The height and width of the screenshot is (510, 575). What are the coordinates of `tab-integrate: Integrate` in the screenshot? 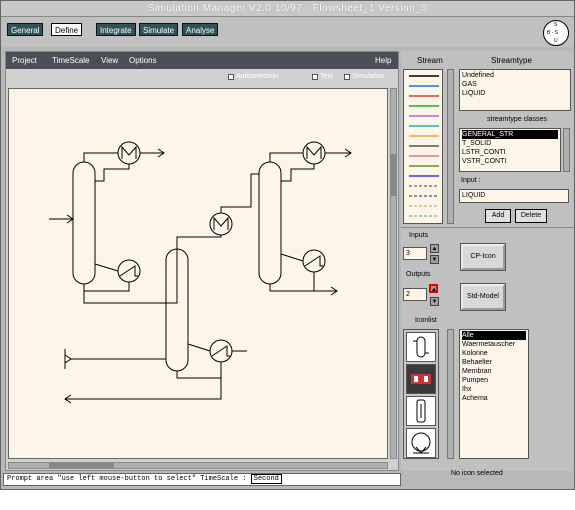 It's located at (116, 29).